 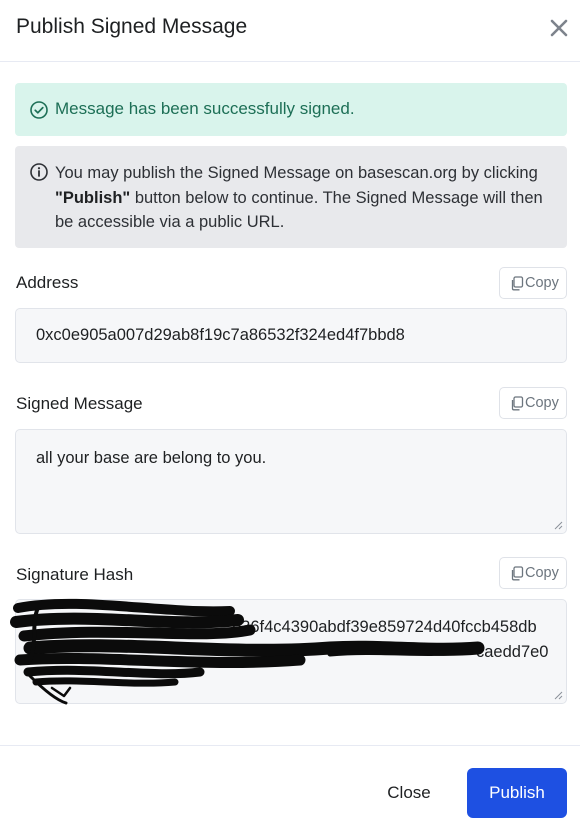 What do you see at coordinates (247, 651) in the screenshot?
I see `redaction-scribble` at bounding box center [247, 651].